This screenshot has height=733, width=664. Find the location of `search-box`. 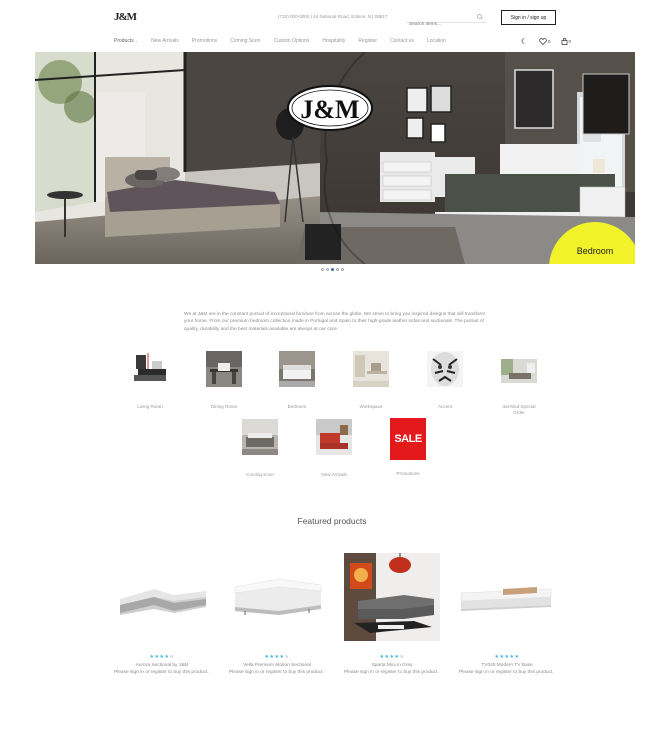

search-box is located at coordinates (446, 21).